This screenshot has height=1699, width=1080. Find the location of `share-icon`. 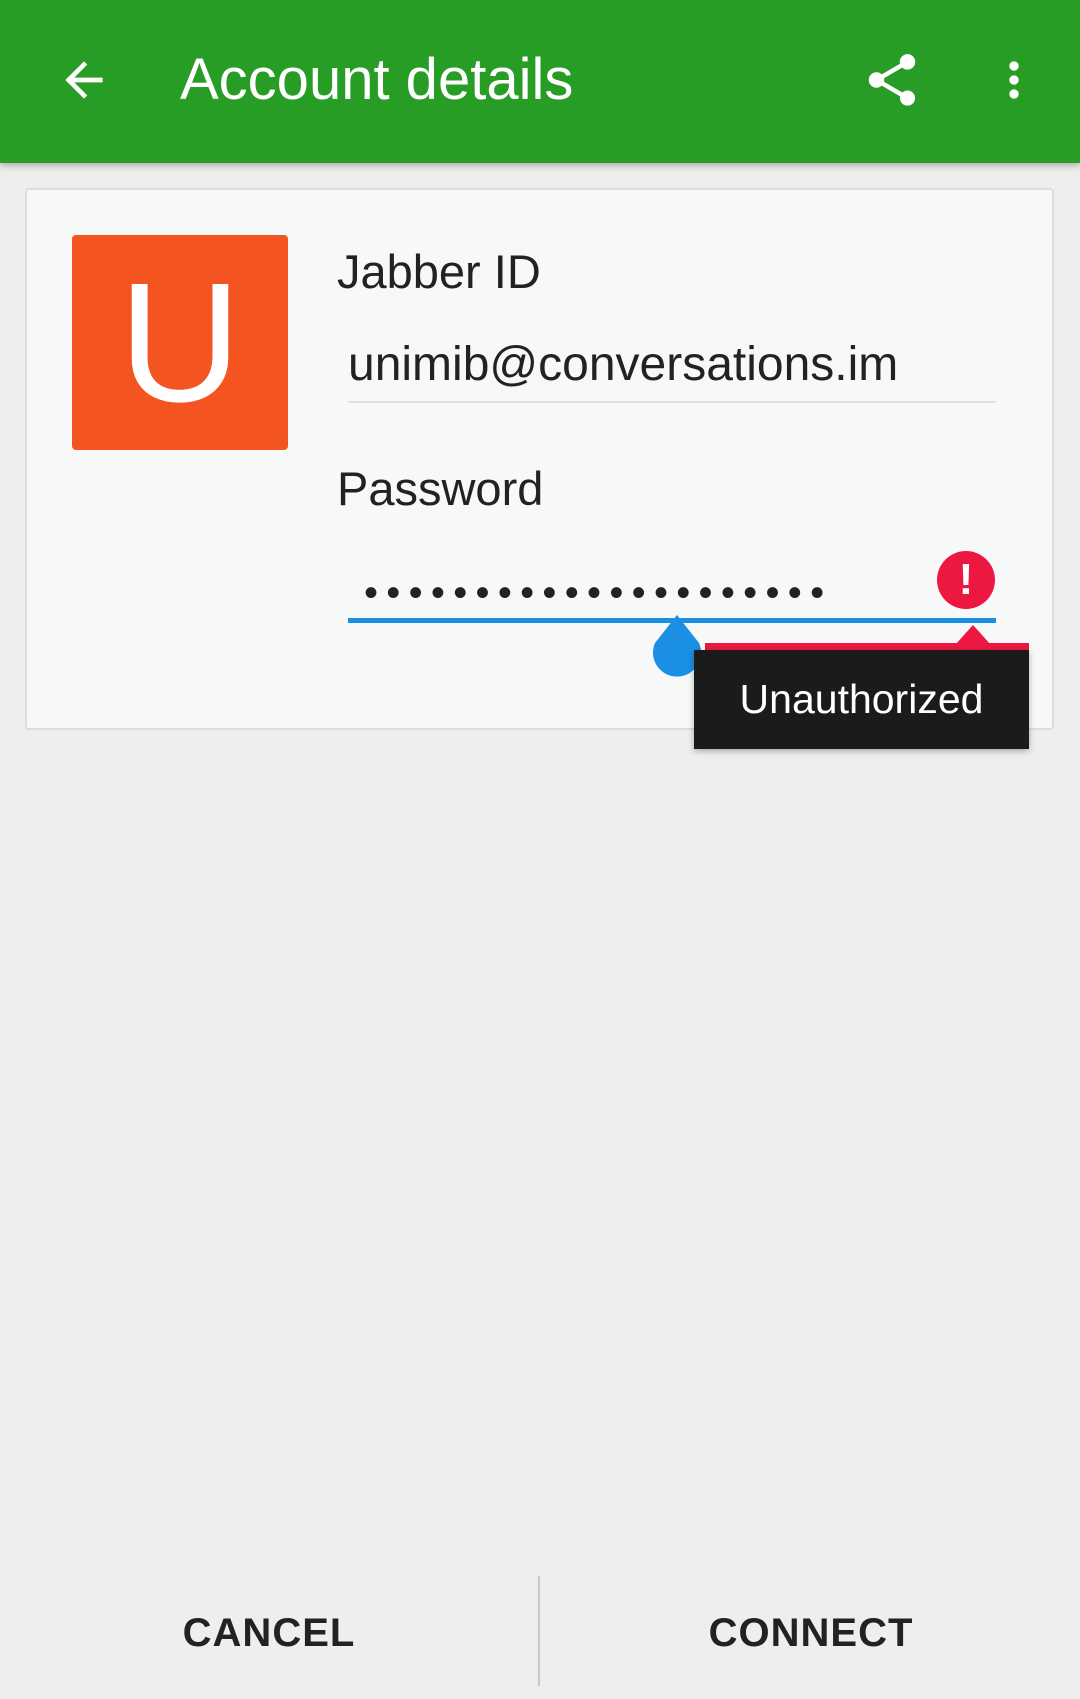

share-icon is located at coordinates (892, 80).